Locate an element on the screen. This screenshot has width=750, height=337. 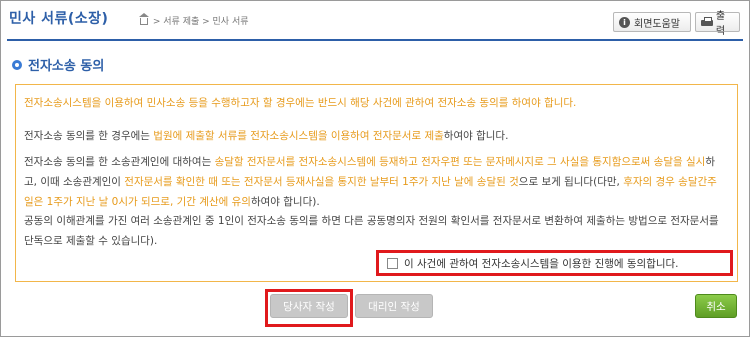
printer-icon is located at coordinates (707, 22).